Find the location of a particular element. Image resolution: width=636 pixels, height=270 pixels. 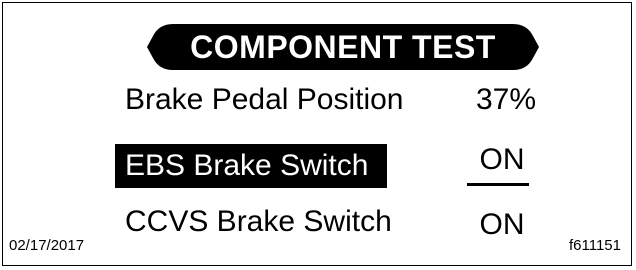

row-value-ebs-brake-switch: ON is located at coordinates (502, 159).